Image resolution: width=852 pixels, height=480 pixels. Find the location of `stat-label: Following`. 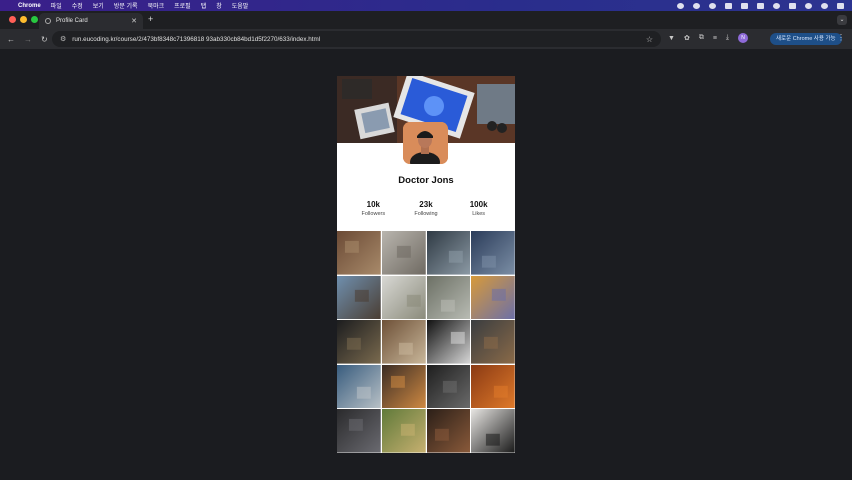

stat-label: Following is located at coordinates (426, 214).